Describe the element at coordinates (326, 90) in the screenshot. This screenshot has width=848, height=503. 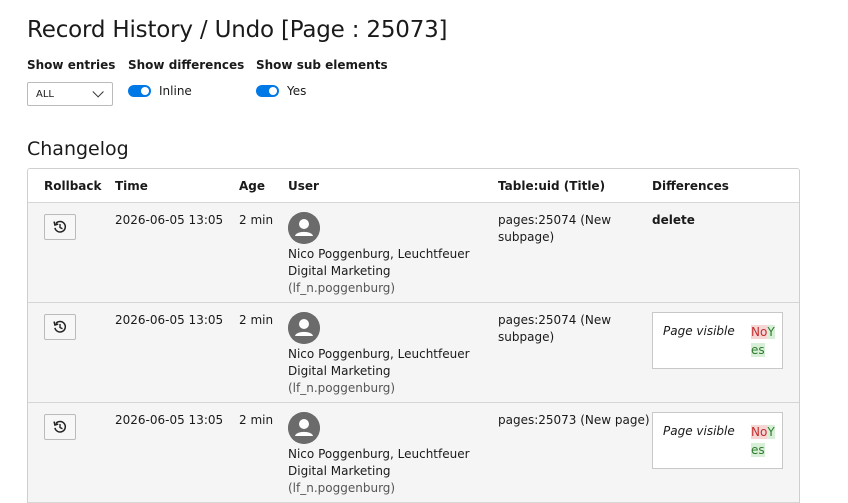
I see `show-sub-elements-toggle-row: Yes` at that location.